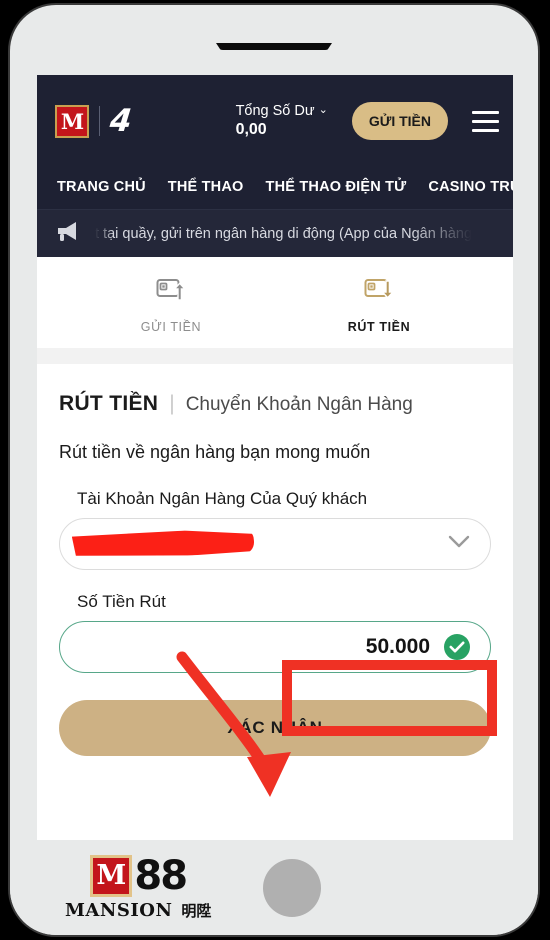 Image resolution: width=550 pixels, height=940 pixels. Describe the element at coordinates (275, 728) in the screenshot. I see `confirm-button: XÁC NHẬN` at that location.